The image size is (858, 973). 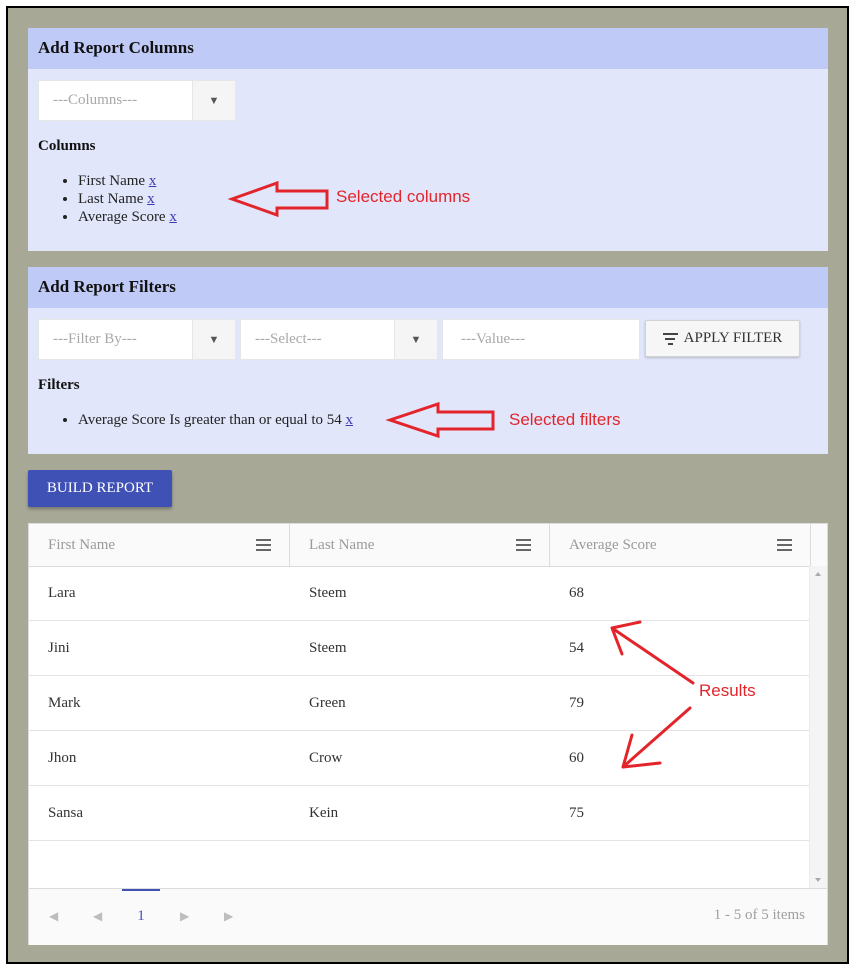 What do you see at coordinates (656, 737) in the screenshot?
I see `arrow-results-down` at bounding box center [656, 737].